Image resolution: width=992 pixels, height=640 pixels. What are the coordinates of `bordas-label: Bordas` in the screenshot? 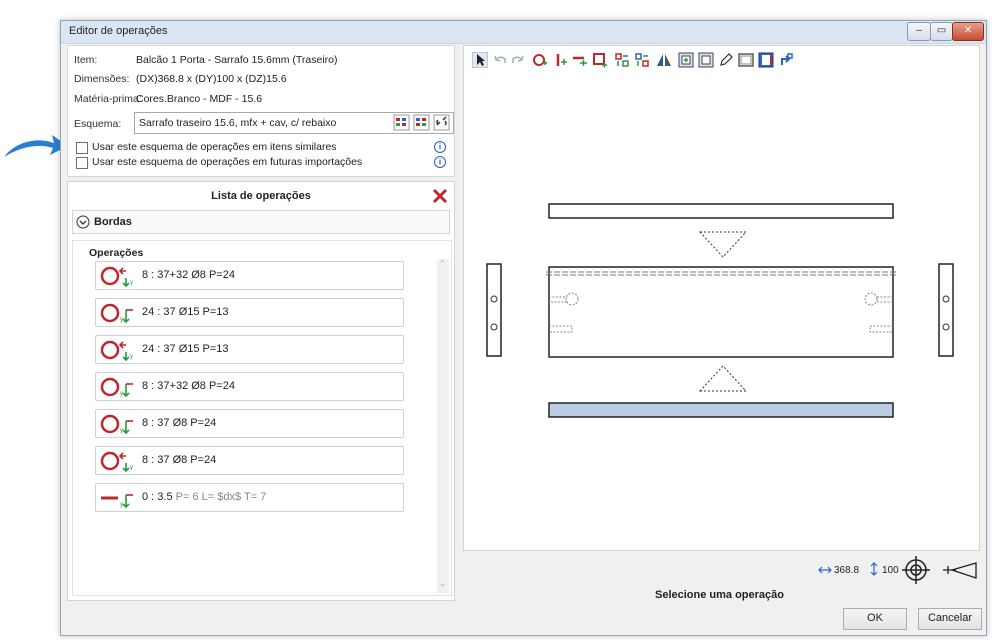 It's located at (113, 222).